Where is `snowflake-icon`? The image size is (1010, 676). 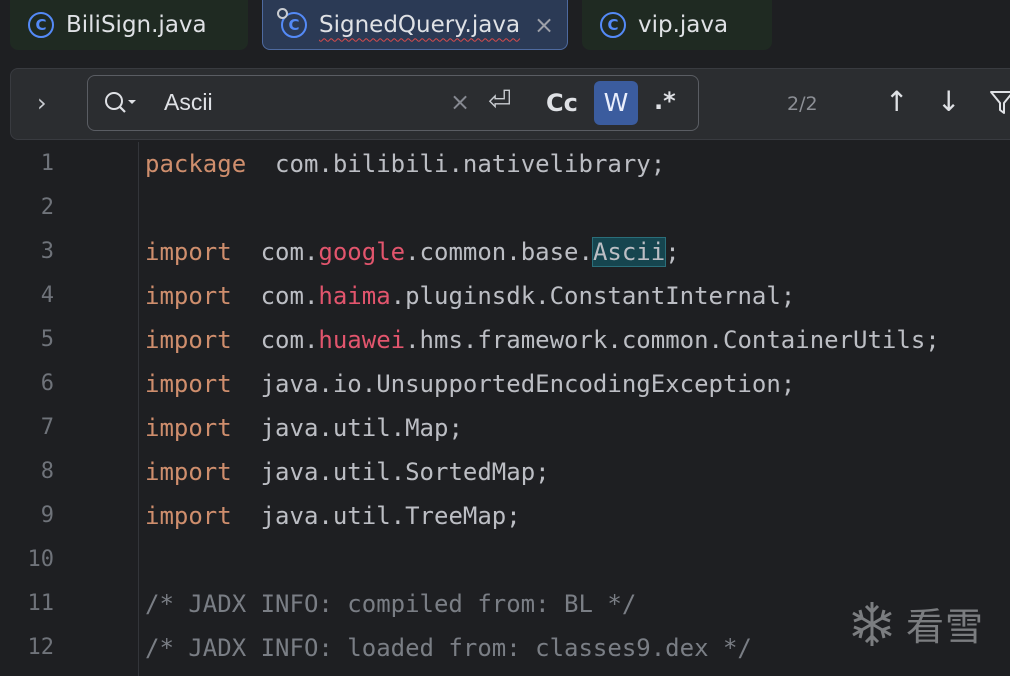 snowflake-icon is located at coordinates (872, 623).